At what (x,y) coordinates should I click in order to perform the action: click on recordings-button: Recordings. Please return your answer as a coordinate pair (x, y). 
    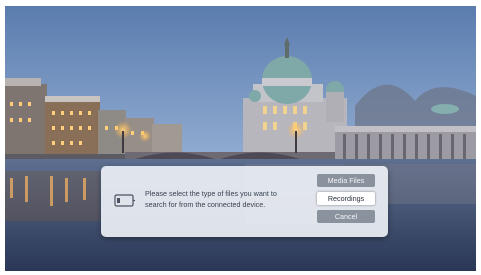
    Looking at the image, I should click on (346, 198).